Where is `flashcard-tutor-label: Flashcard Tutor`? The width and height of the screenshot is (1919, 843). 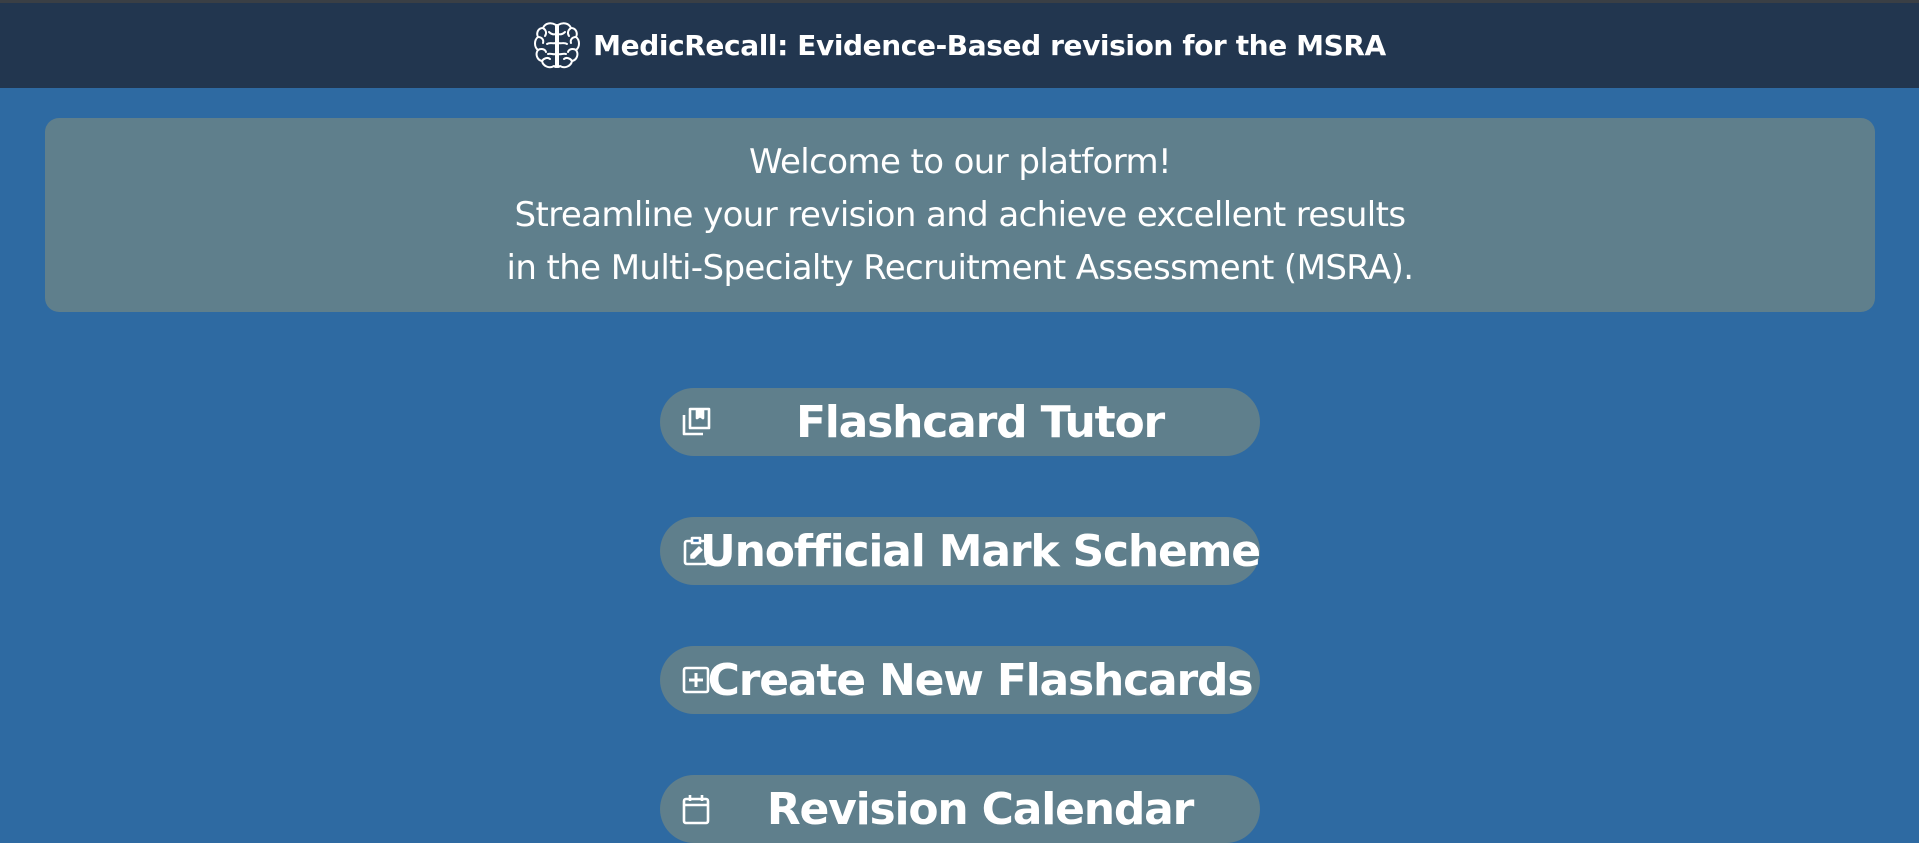 flashcard-tutor-label: Flashcard Tutor is located at coordinates (980, 422).